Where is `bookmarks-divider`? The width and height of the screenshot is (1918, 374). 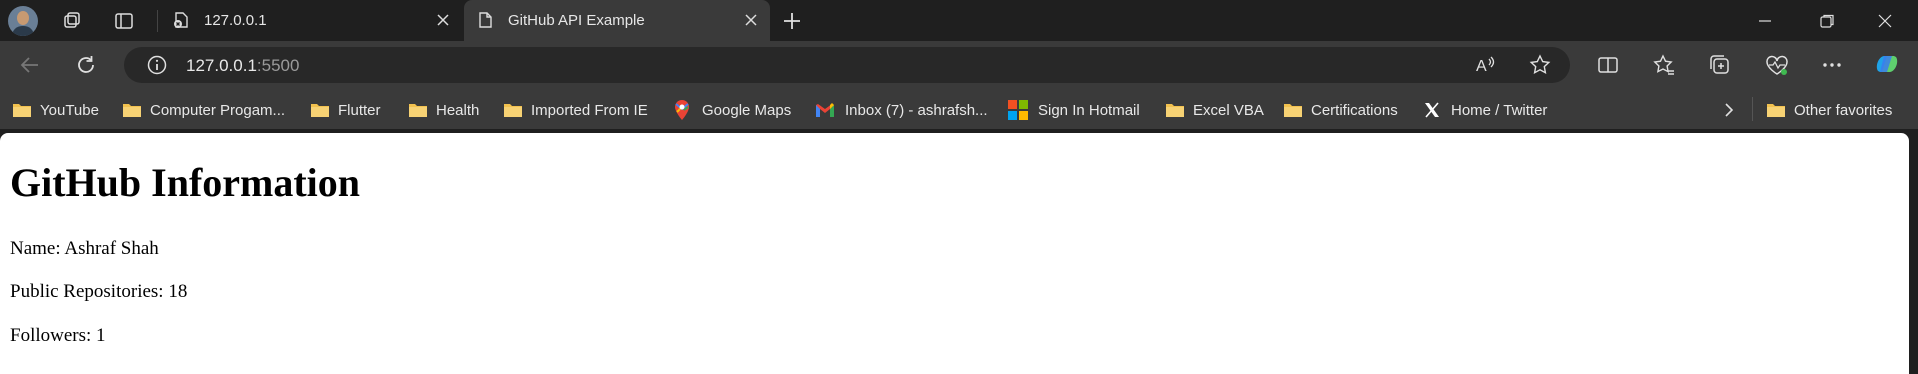 bookmarks-divider is located at coordinates (1752, 109).